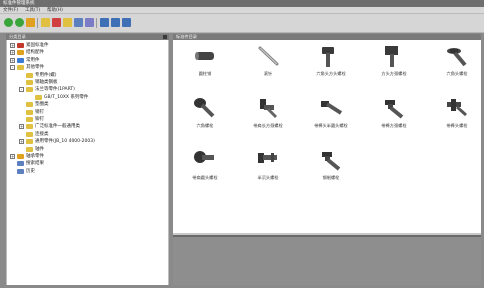  I want to click on tree-node-label: 其他零件, so click(35, 68).